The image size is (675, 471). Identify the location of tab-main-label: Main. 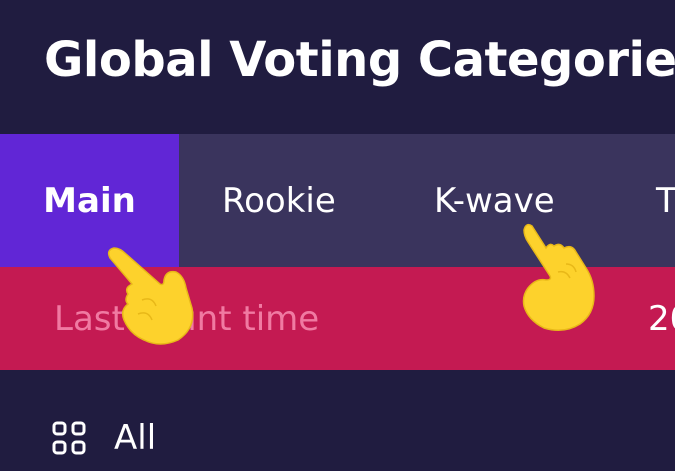
(89, 200).